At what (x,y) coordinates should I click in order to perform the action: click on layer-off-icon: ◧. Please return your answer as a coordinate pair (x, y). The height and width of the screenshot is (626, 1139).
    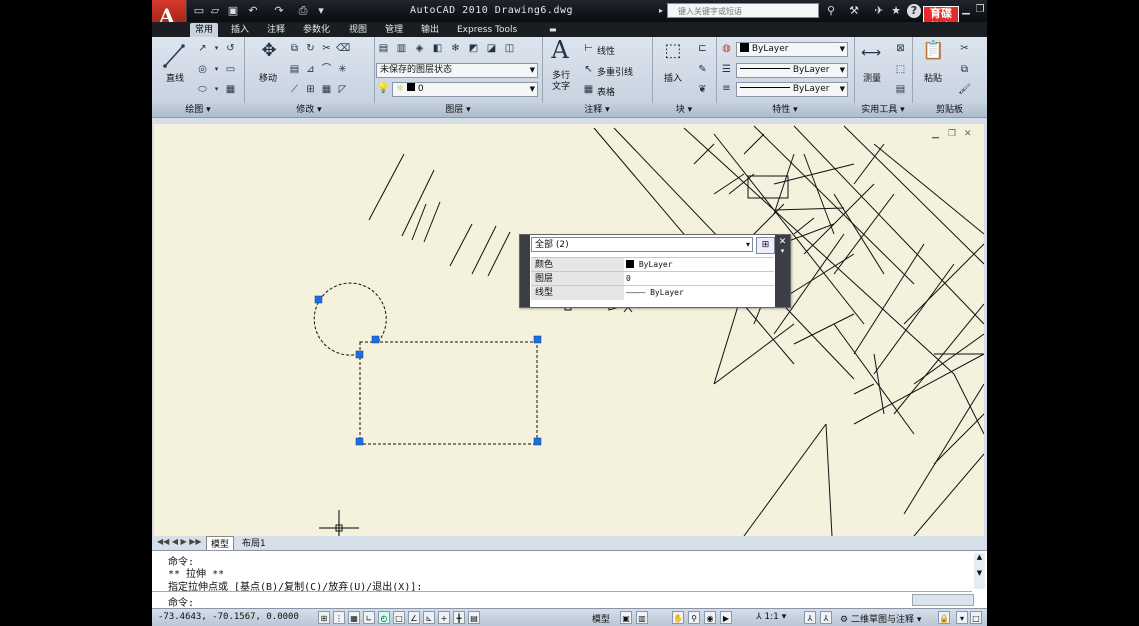
    Looking at the image, I should click on (437, 48).